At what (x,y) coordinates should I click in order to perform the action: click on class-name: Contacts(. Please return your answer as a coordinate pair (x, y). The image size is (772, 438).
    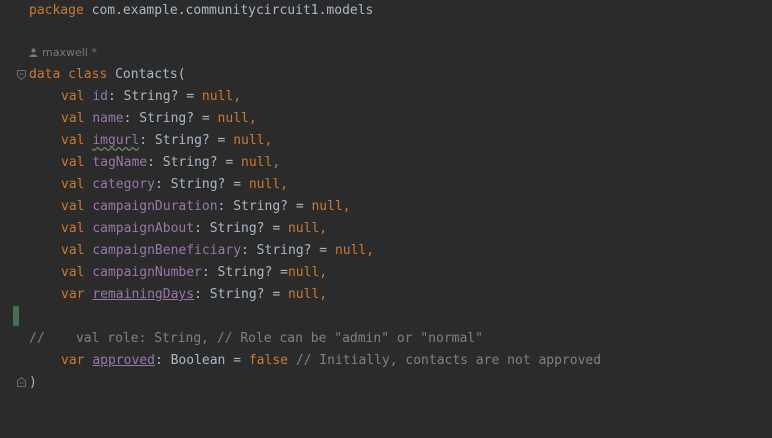
    Looking at the image, I should click on (150, 74).